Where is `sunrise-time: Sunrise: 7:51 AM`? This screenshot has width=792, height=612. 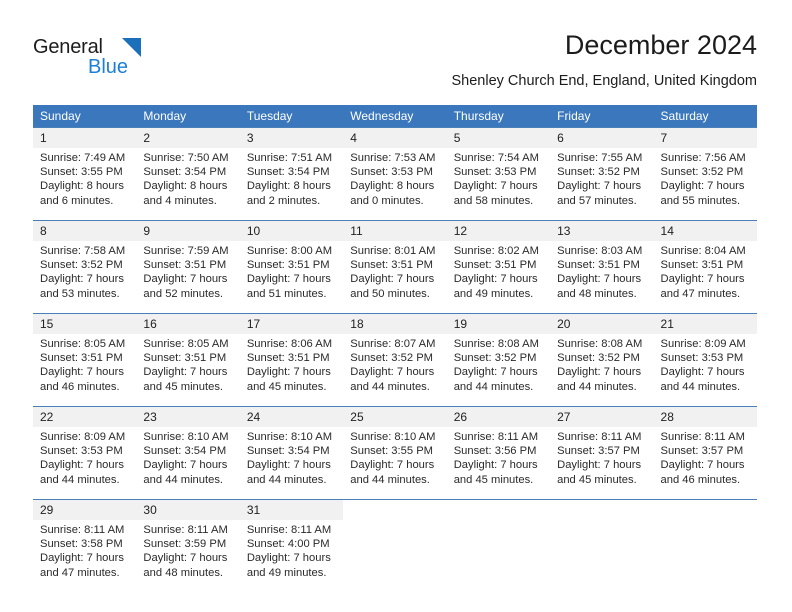 sunrise-time: Sunrise: 7:51 AM is located at coordinates (289, 158).